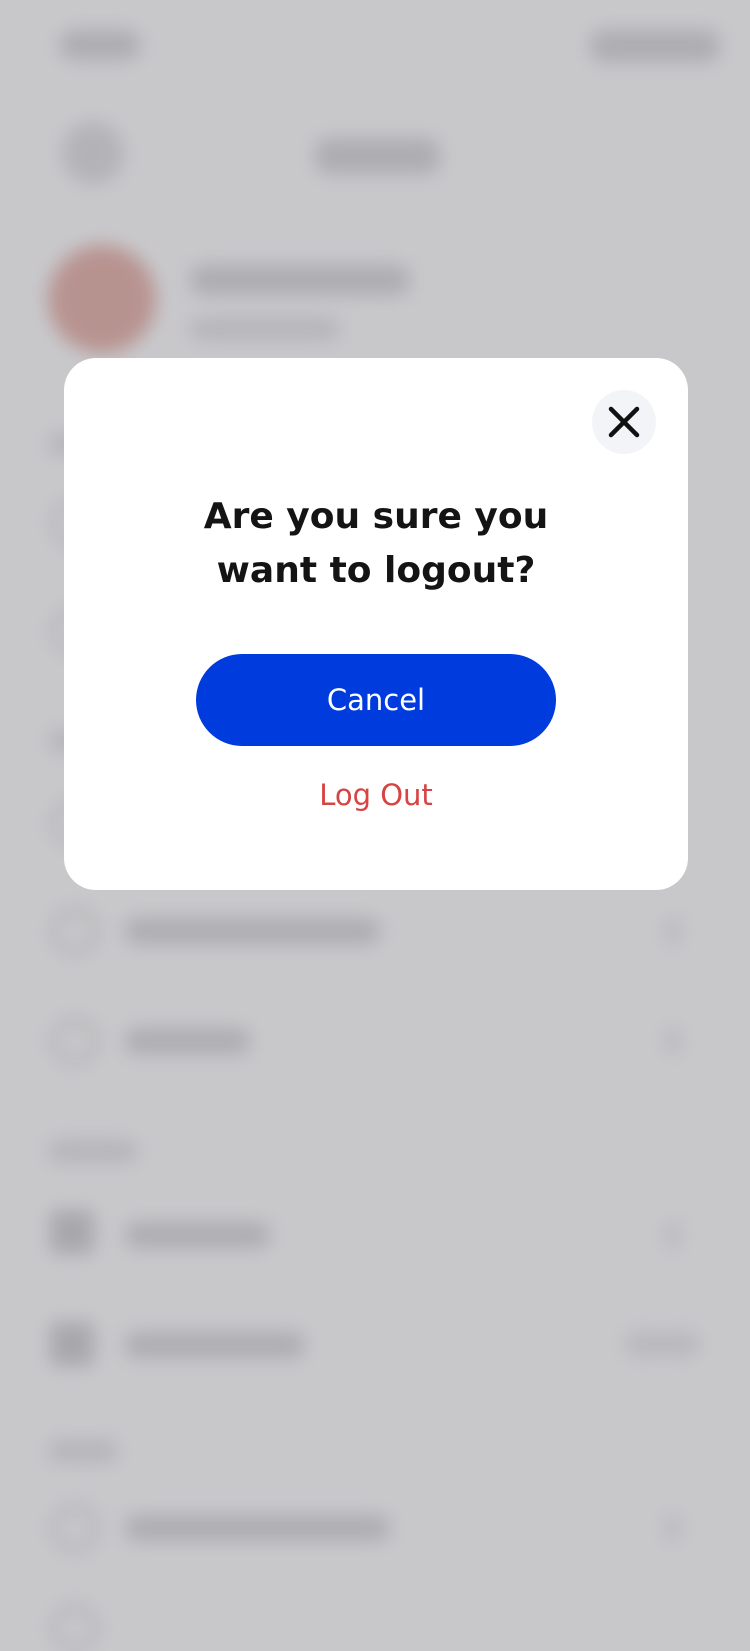 This screenshot has height=1651, width=750. Describe the element at coordinates (265, 329) in the screenshot. I see `profile-email-blur` at that location.